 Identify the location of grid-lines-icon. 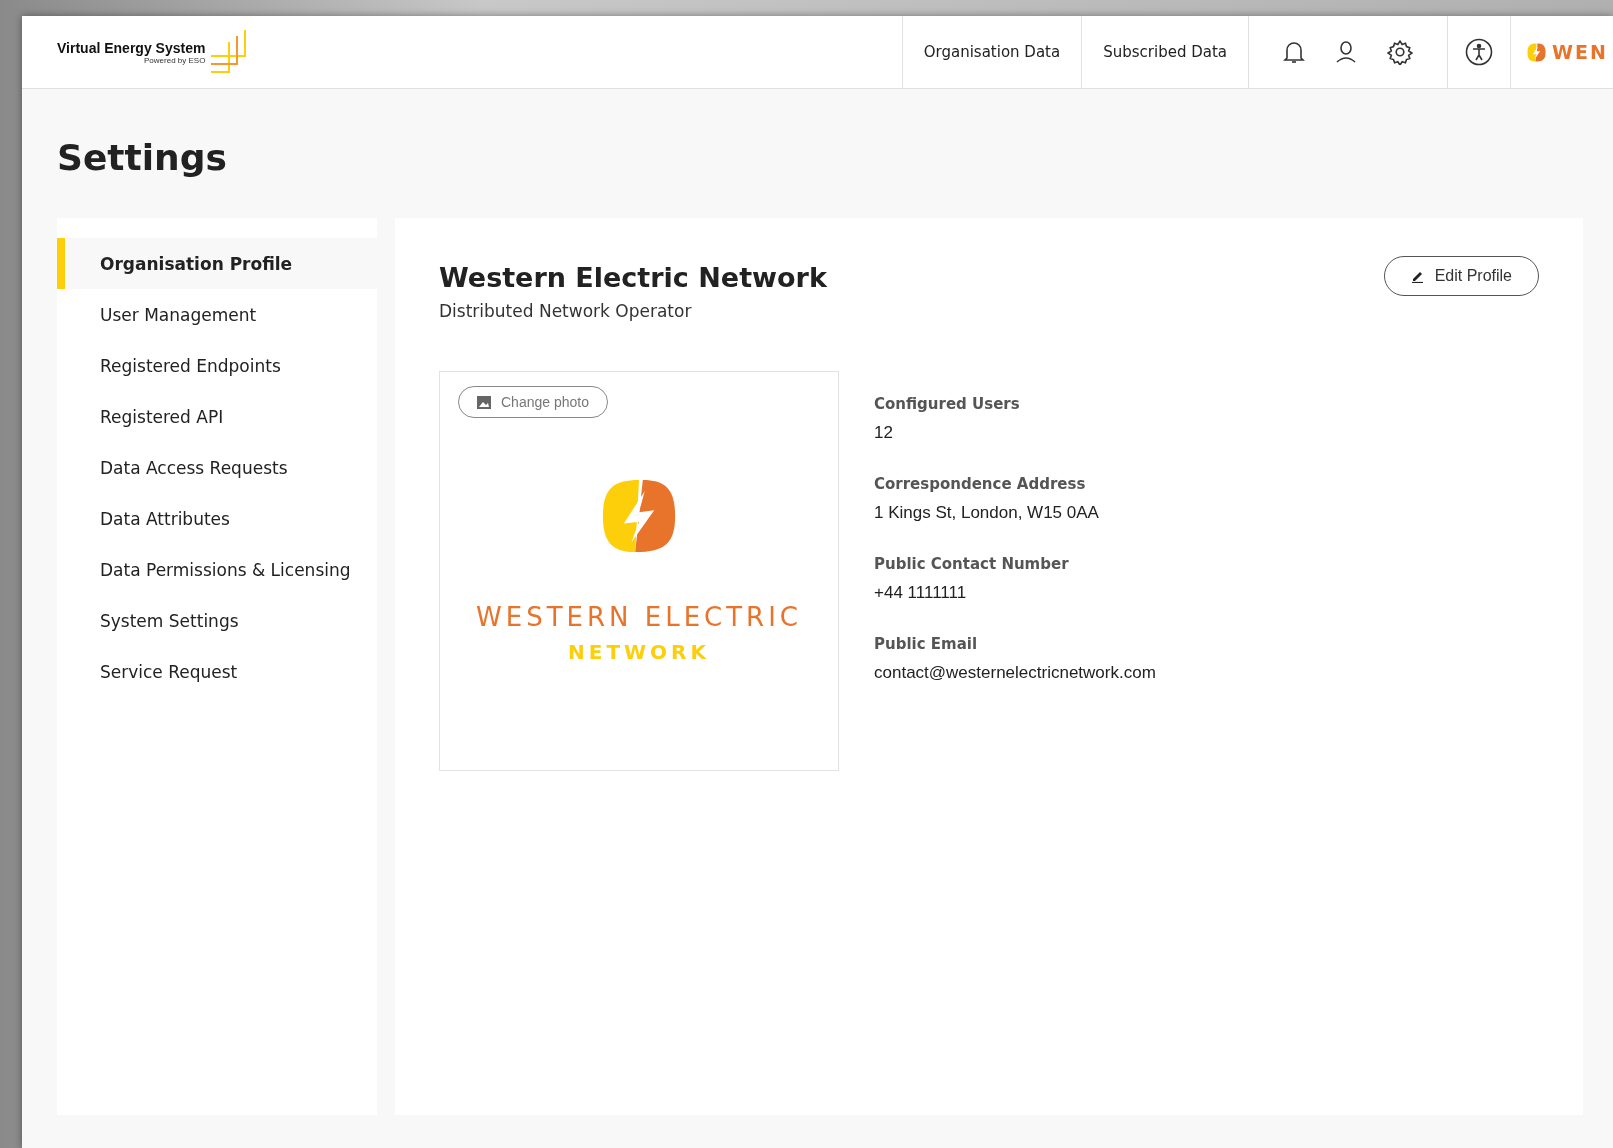
(228, 52).